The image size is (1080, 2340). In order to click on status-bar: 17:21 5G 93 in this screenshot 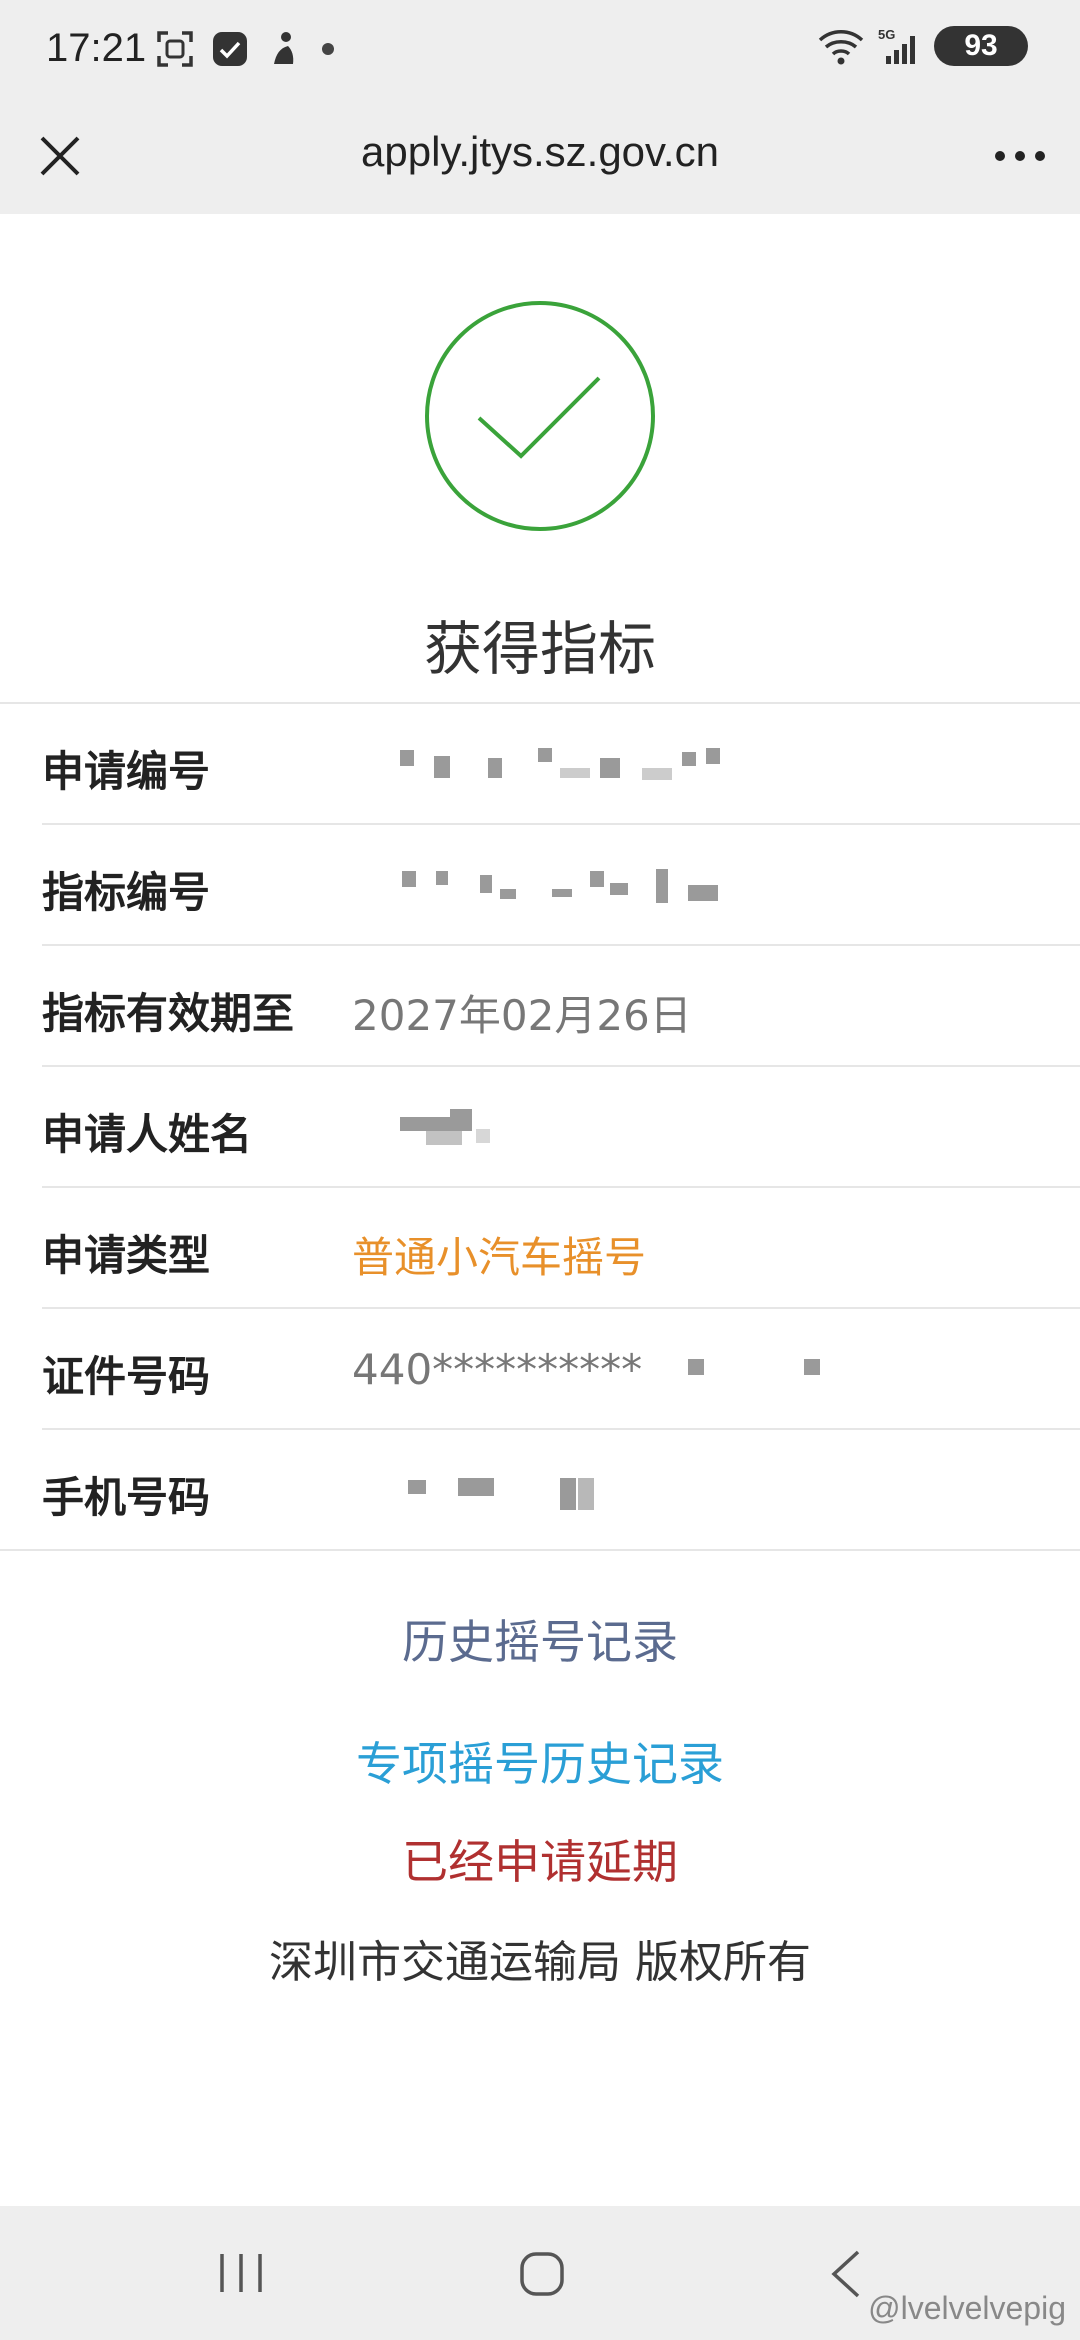, I will do `click(540, 49)`.